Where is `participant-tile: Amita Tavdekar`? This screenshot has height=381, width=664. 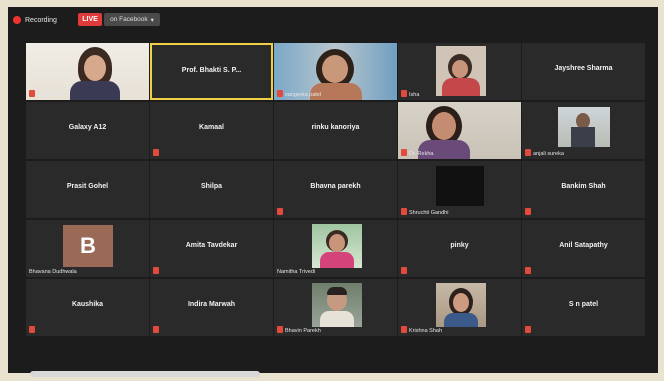 participant-tile: Amita Tavdekar is located at coordinates (211, 248).